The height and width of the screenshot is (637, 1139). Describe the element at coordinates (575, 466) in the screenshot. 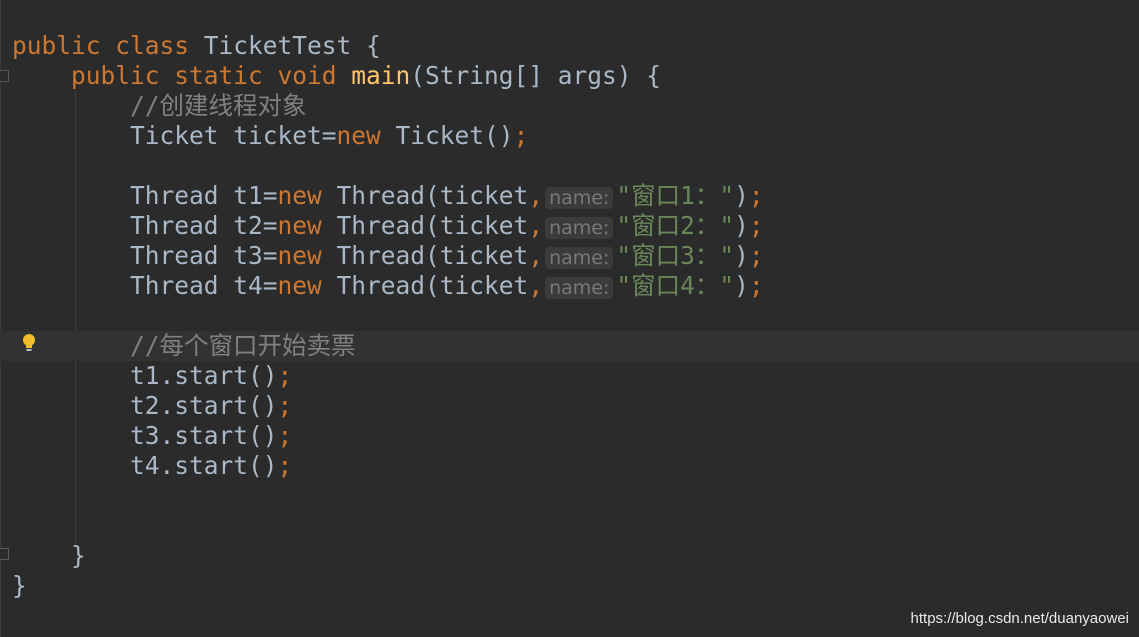

I see `code-line: t4.start();` at that location.